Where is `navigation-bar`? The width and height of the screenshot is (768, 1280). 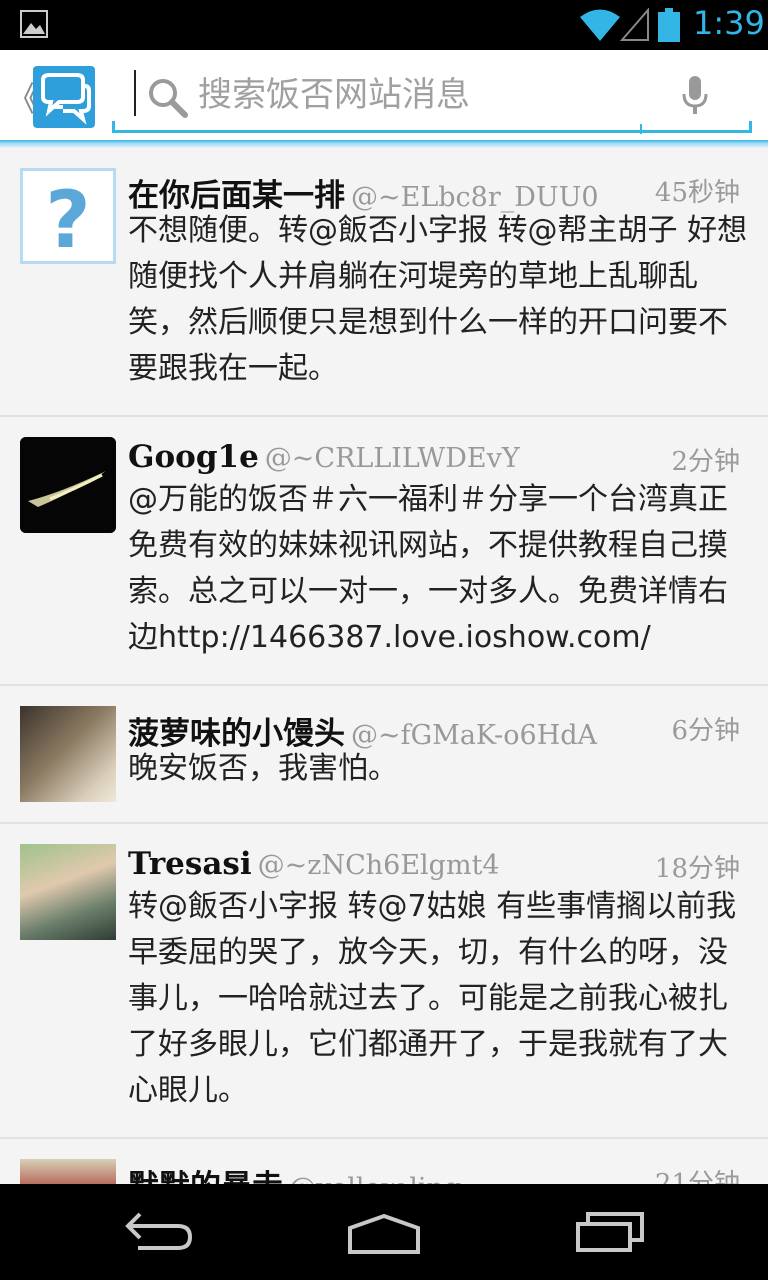 navigation-bar is located at coordinates (384, 1232).